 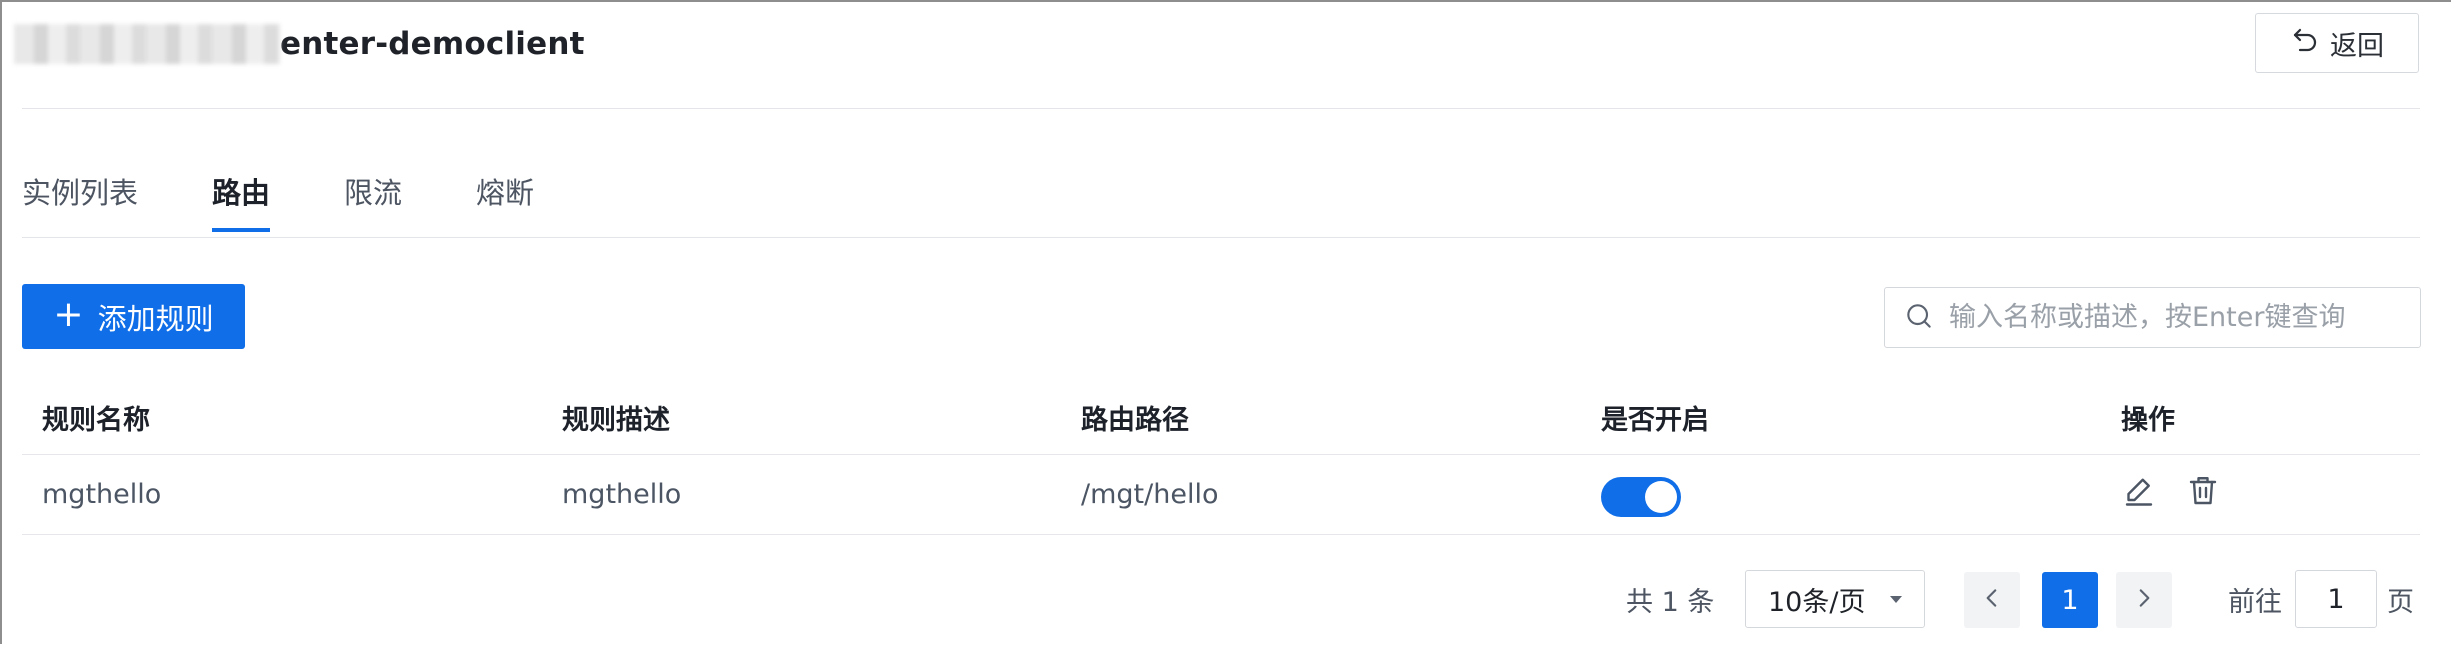 What do you see at coordinates (1210, 600) in the screenshot?
I see `pagination: 共 1 条 10条/页 1 前往 页` at bounding box center [1210, 600].